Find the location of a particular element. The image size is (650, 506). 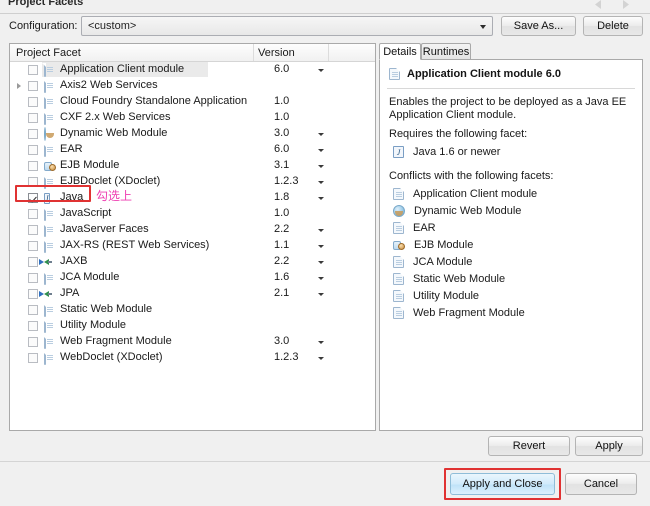

facet-label: Axis2 Web Services is located at coordinates (109, 85).